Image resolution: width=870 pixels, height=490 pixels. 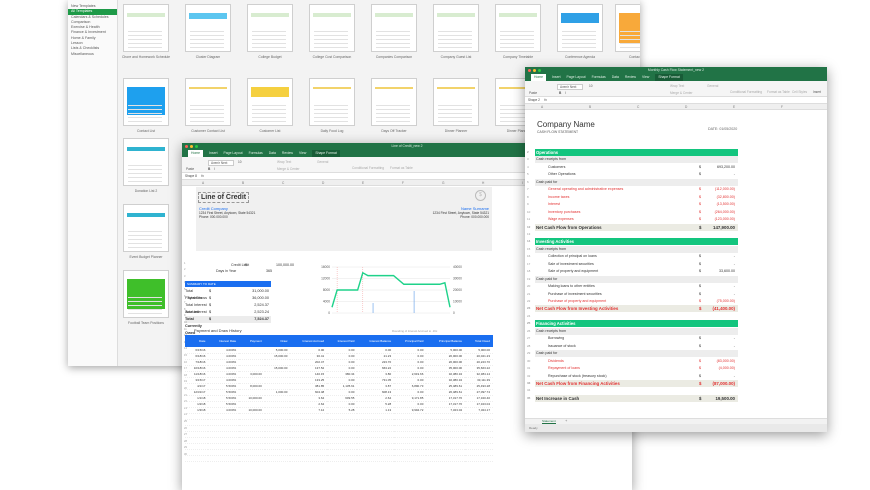 What do you see at coordinates (522, 183) in the screenshot?
I see `column-header: I` at bounding box center [522, 183].